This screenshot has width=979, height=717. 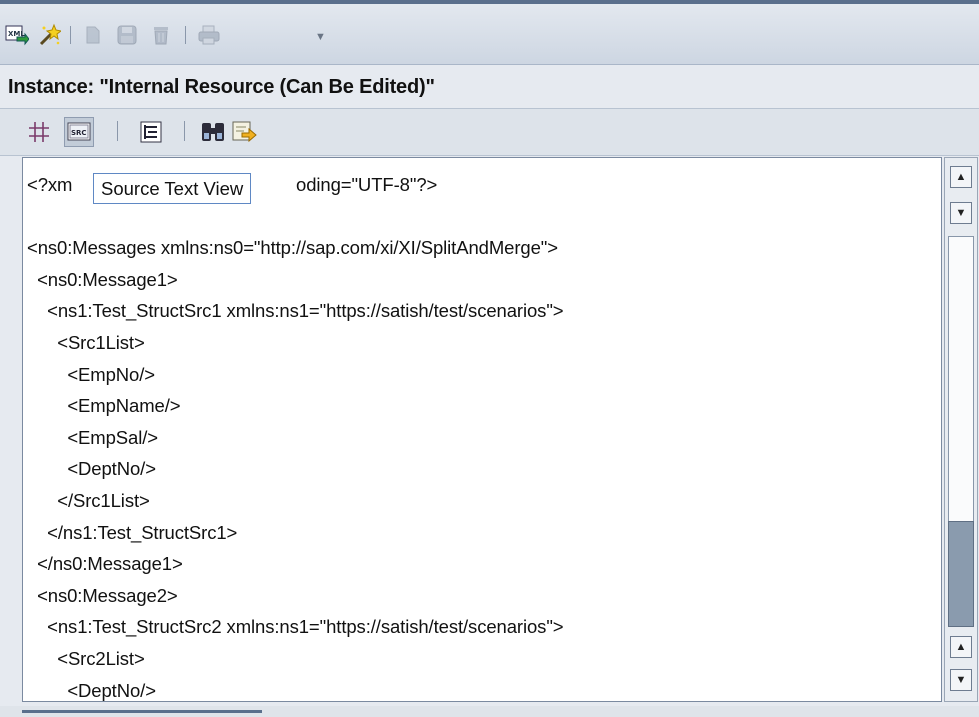 What do you see at coordinates (209, 35) in the screenshot?
I see `print-icon` at bounding box center [209, 35].